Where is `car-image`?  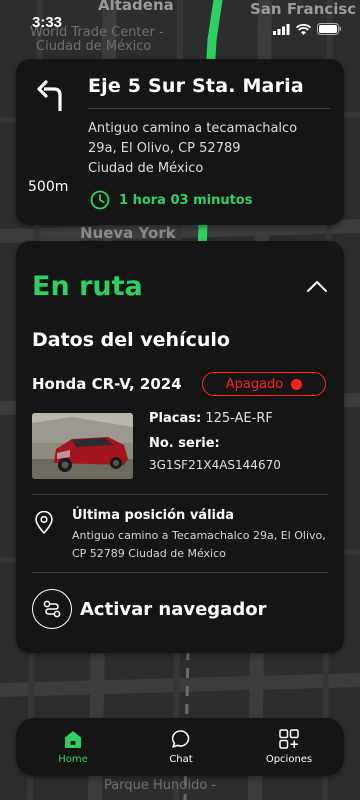 car-image is located at coordinates (82, 446).